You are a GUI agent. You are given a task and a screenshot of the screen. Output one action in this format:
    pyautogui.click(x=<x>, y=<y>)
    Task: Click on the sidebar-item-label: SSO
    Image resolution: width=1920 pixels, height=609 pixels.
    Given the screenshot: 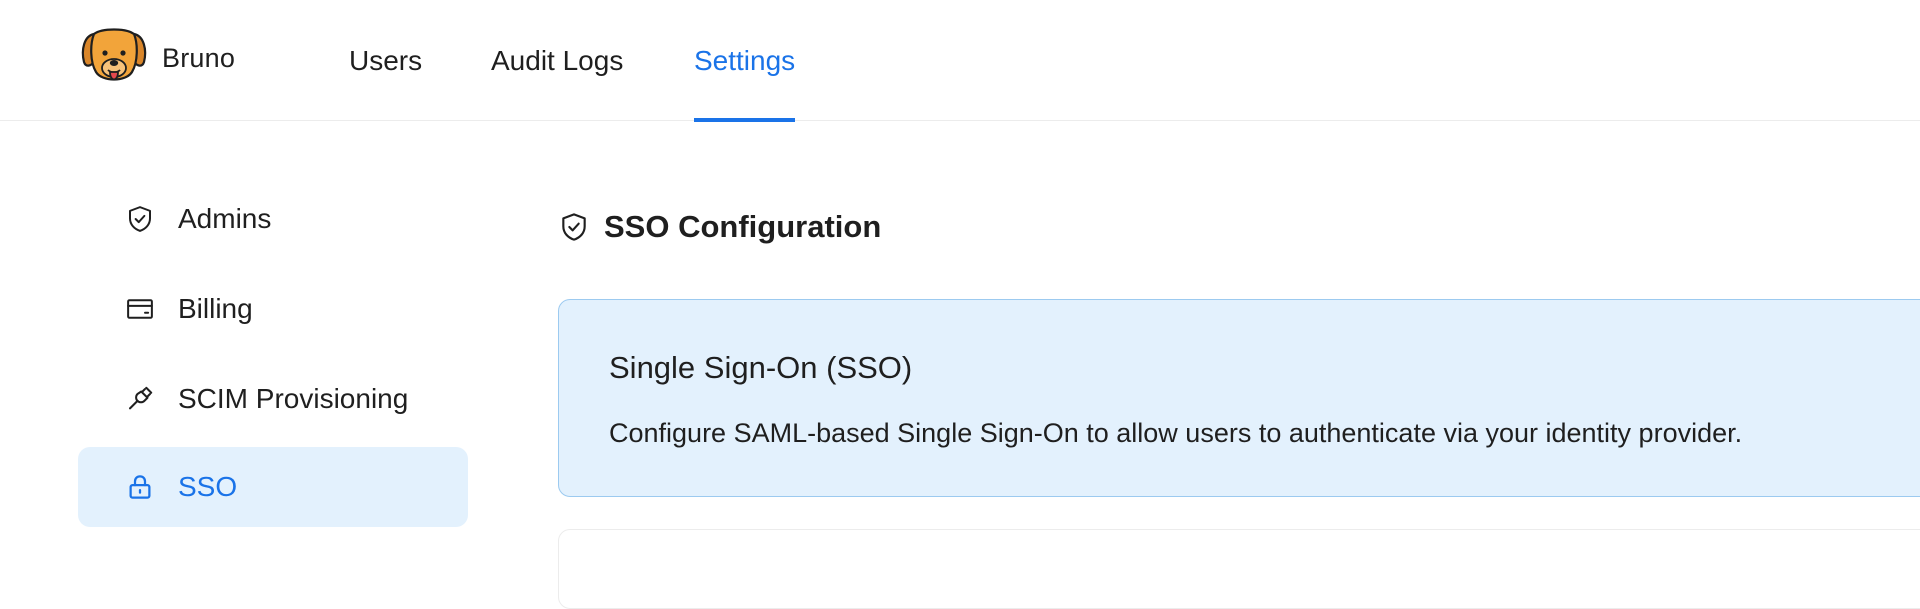 What is the action you would take?
    pyautogui.click(x=208, y=486)
    